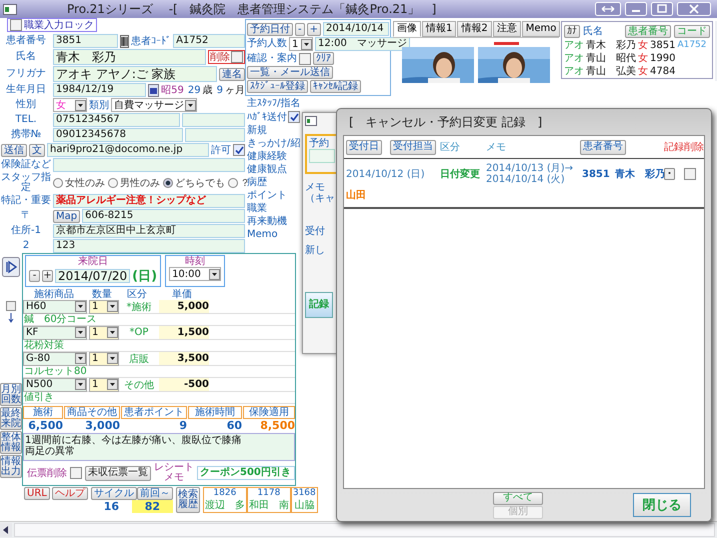 The image size is (717, 538). I want to click on tab: Memo, so click(541, 29).